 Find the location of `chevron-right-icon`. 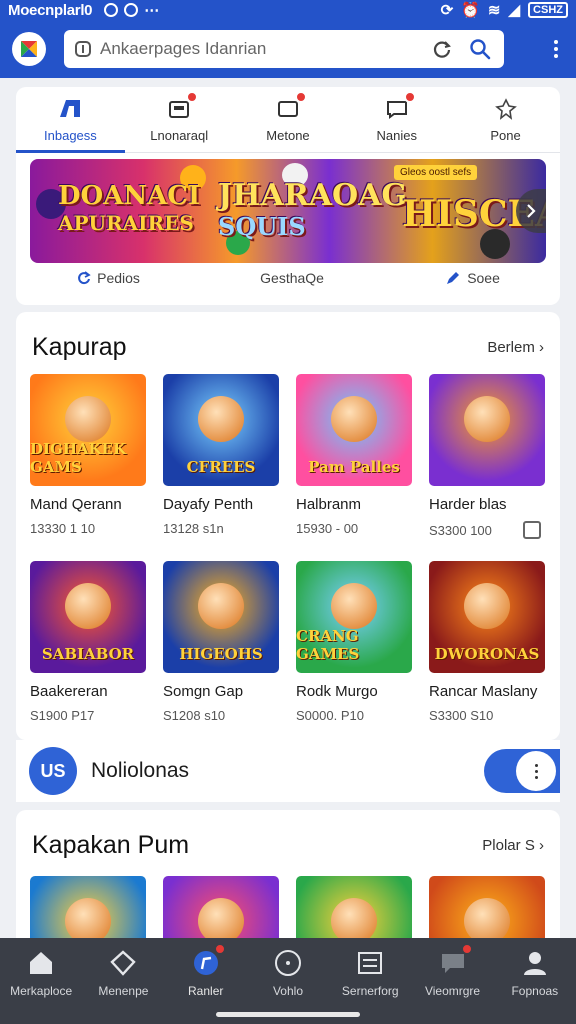

chevron-right-icon is located at coordinates (531, 211).